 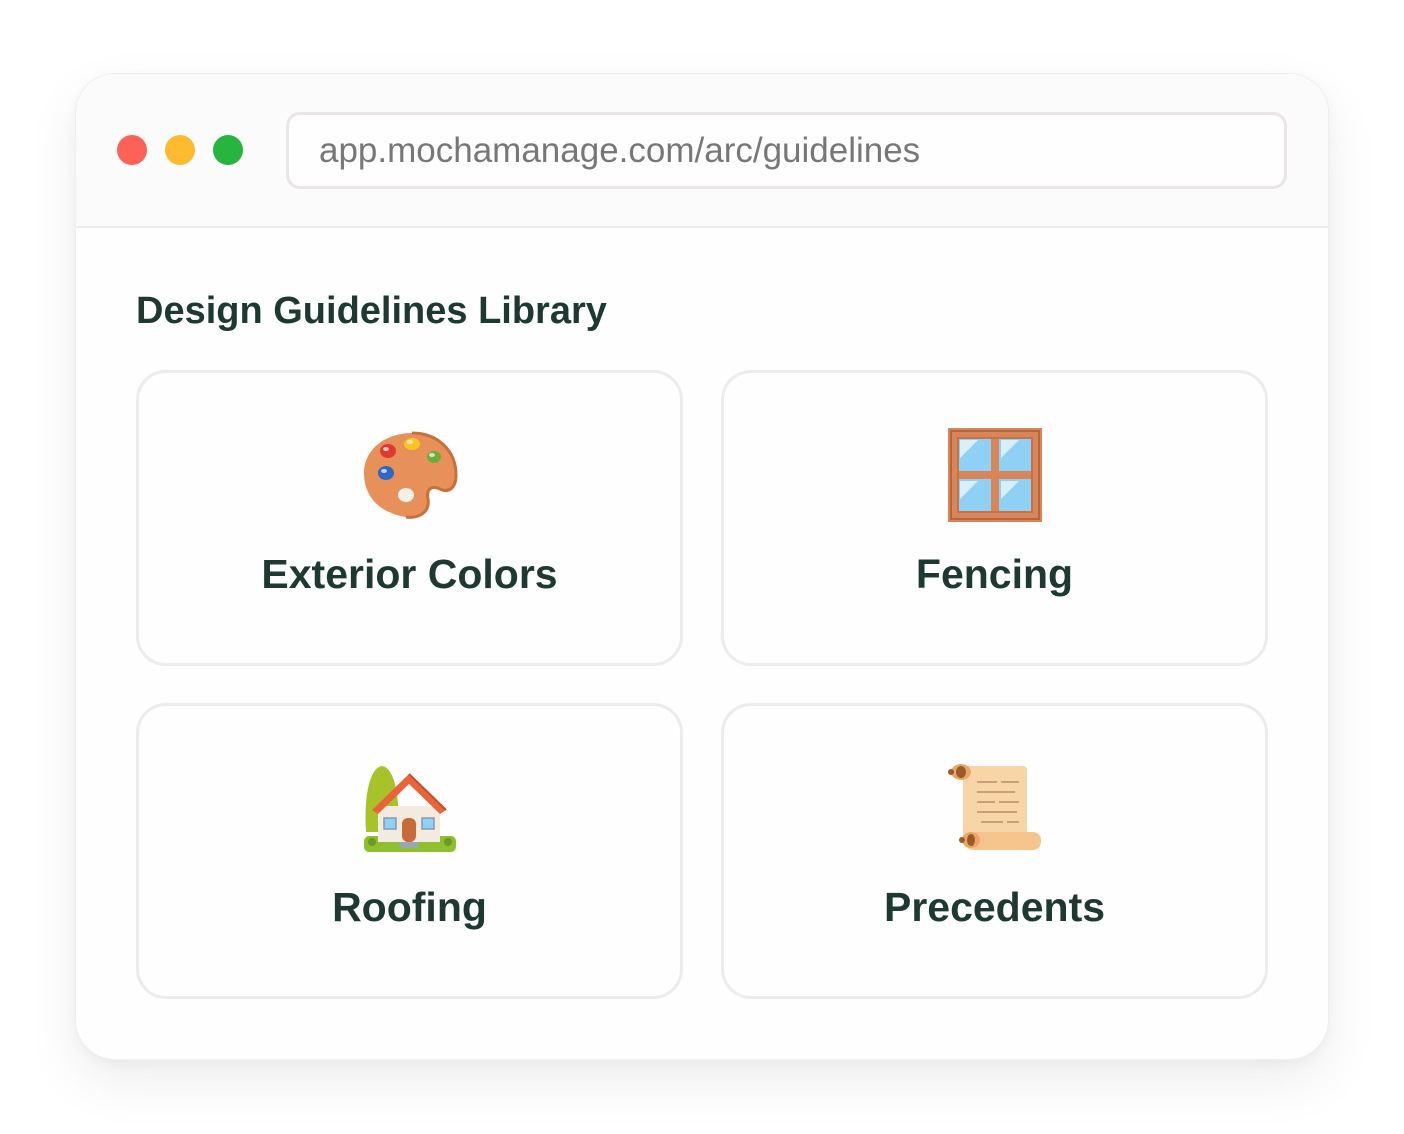 What do you see at coordinates (620, 150) in the screenshot?
I see `address-bar-url: app.mochamanage.com/arc/guidelines` at bounding box center [620, 150].